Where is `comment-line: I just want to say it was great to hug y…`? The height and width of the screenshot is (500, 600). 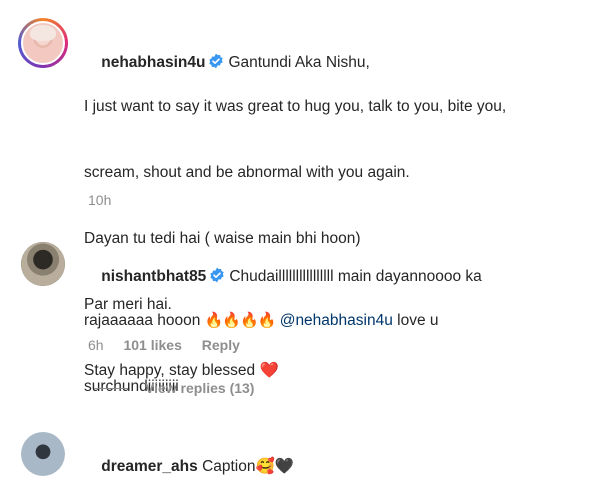
comment-line: I just want to say it was great to hug y… is located at coordinates (295, 106).